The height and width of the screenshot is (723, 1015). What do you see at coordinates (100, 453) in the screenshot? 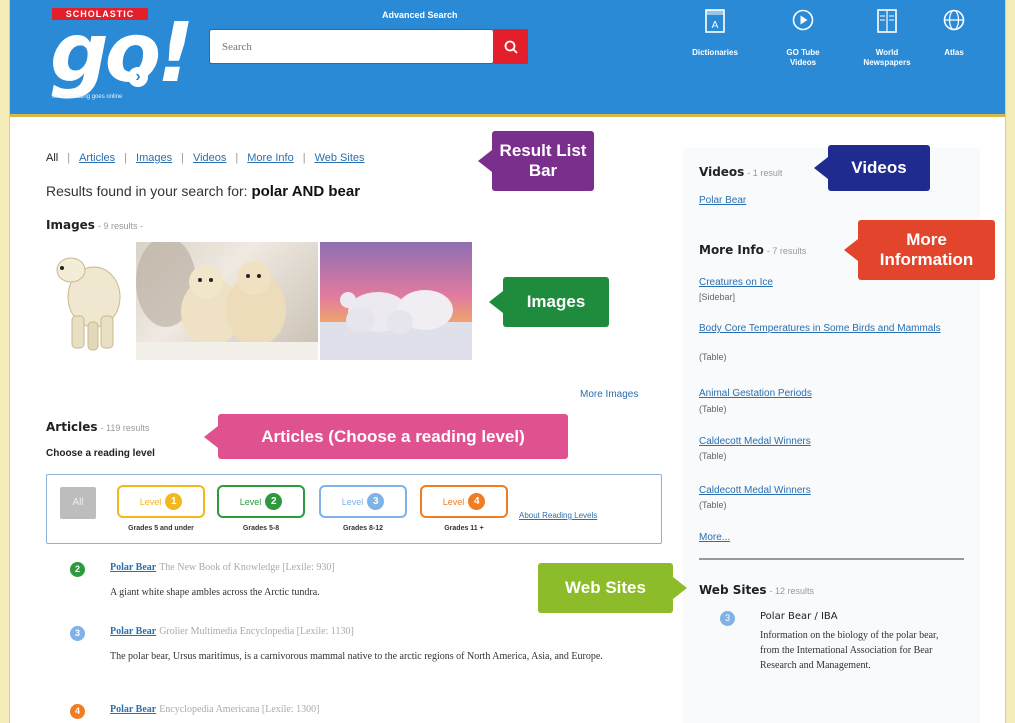
I see `reading-level-label: Choose a reading level` at bounding box center [100, 453].